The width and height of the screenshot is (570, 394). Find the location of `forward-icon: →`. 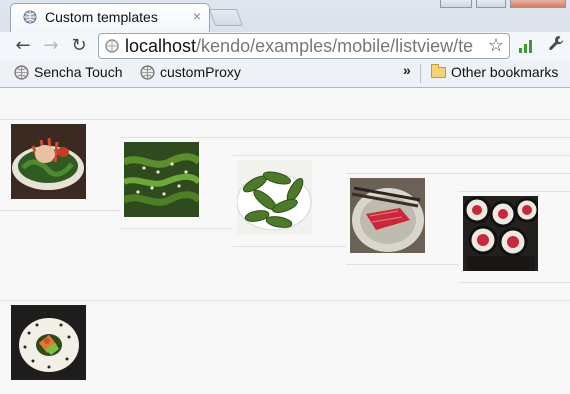

forward-icon: → is located at coordinates (51, 46).